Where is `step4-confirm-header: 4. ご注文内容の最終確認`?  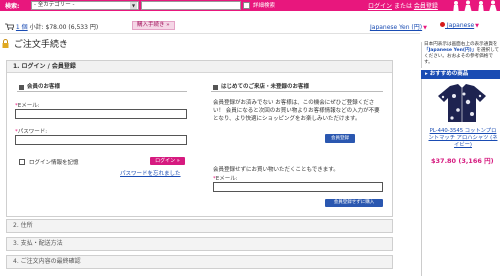 step4-confirm-header: 4. ご注文内容の最終確認 is located at coordinates (199, 262).